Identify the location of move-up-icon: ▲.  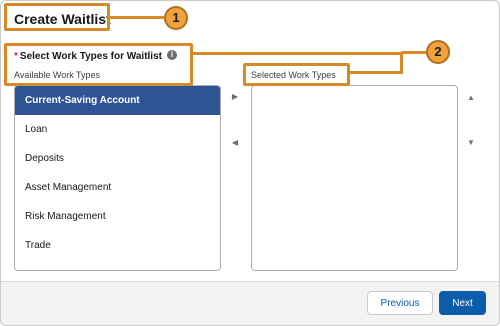
(471, 98).